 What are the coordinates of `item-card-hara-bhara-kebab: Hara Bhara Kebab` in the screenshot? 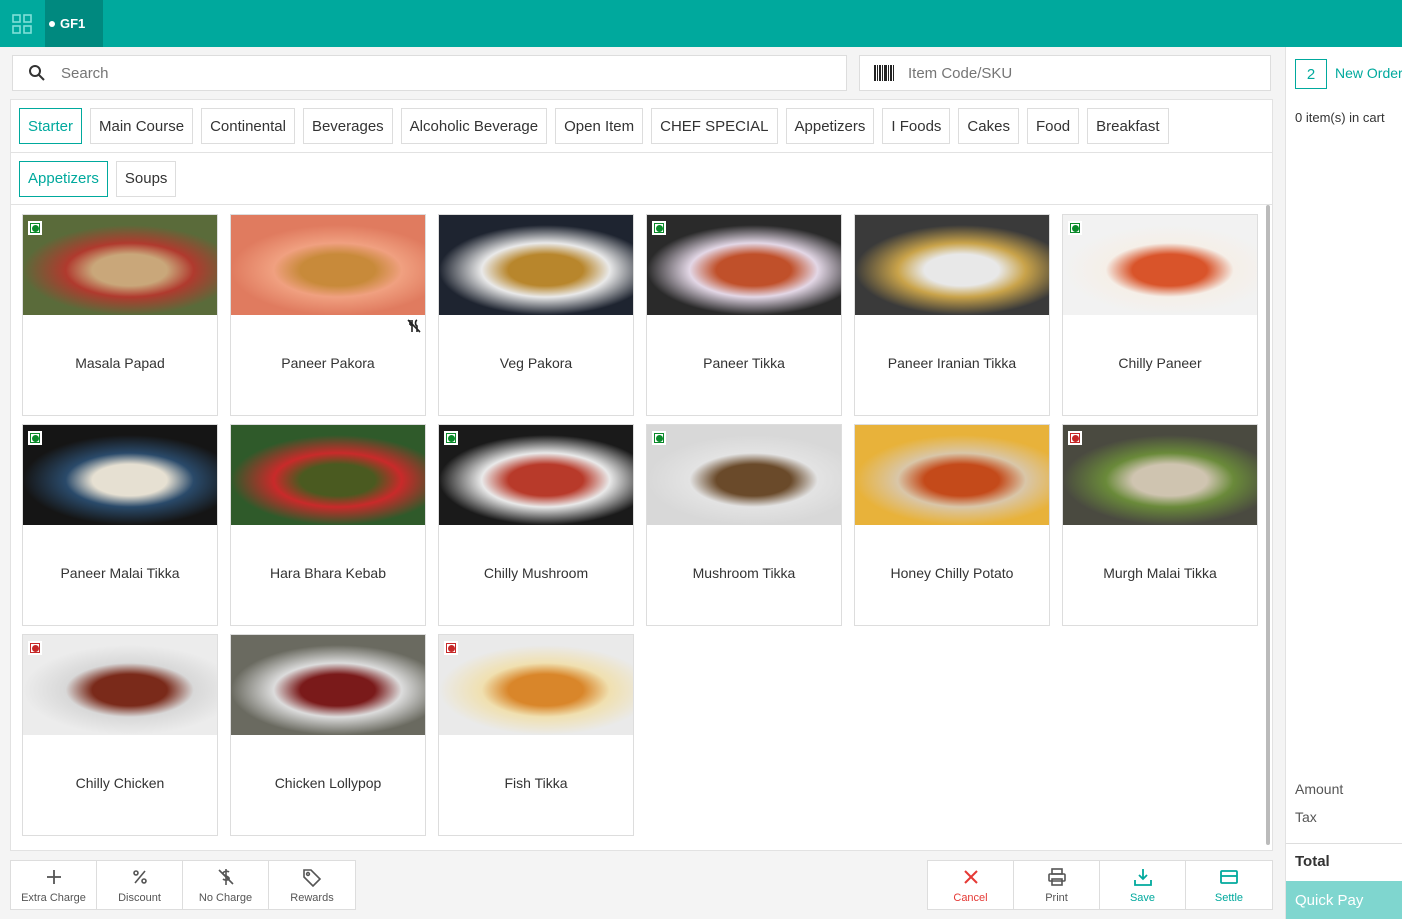 It's located at (328, 525).